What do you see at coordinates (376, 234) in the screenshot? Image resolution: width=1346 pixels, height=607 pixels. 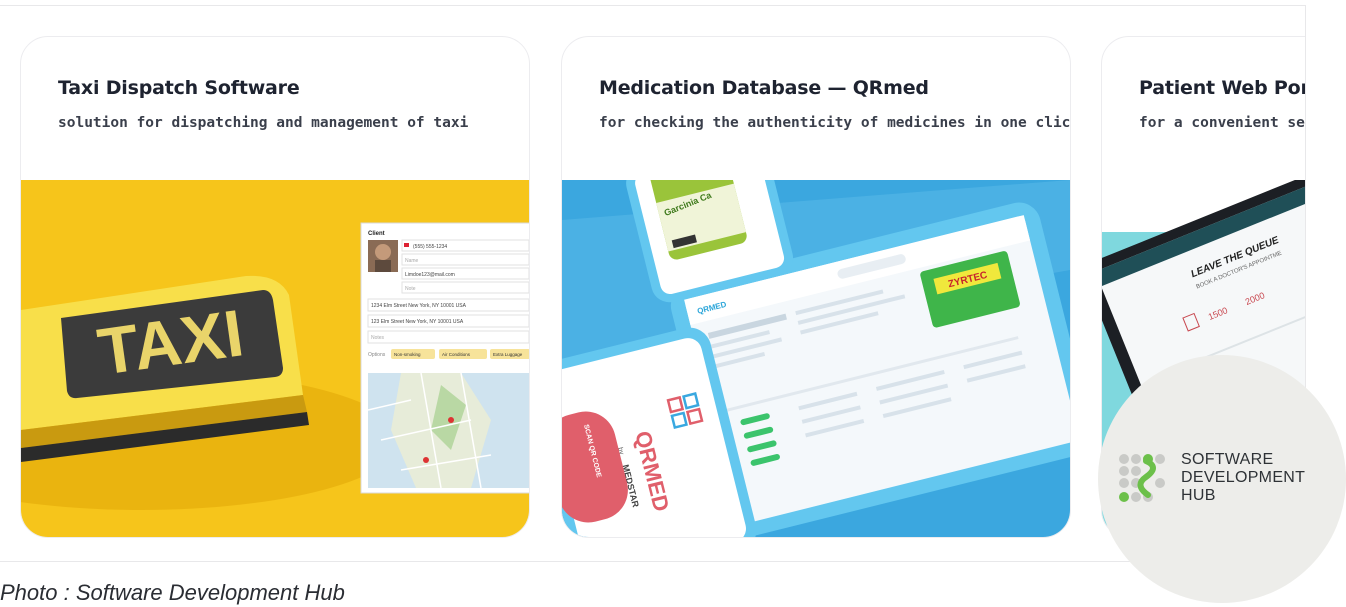 I see `client-label: Client` at bounding box center [376, 234].